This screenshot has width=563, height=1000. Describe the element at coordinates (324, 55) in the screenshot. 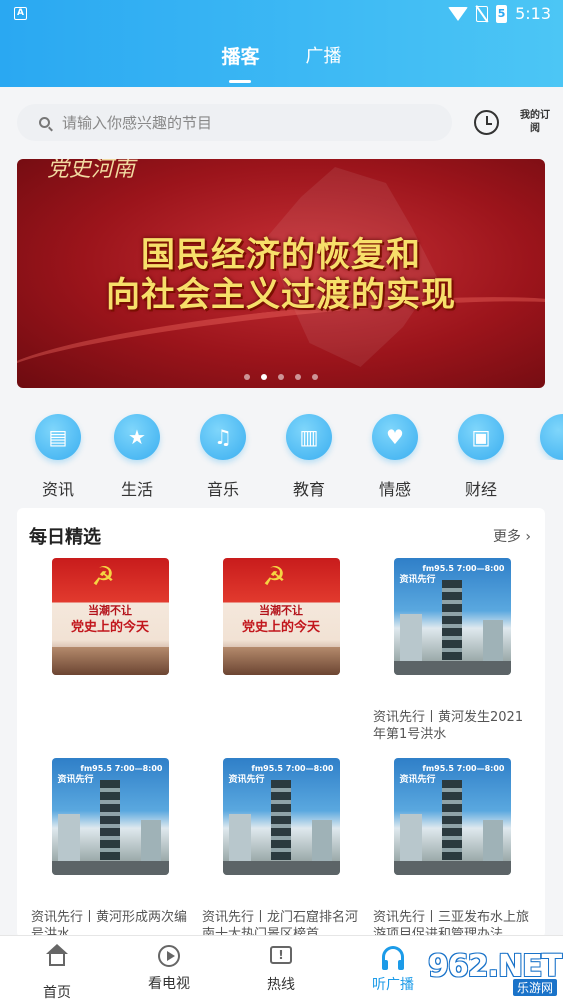

I see `tab-radio: 广播` at that location.